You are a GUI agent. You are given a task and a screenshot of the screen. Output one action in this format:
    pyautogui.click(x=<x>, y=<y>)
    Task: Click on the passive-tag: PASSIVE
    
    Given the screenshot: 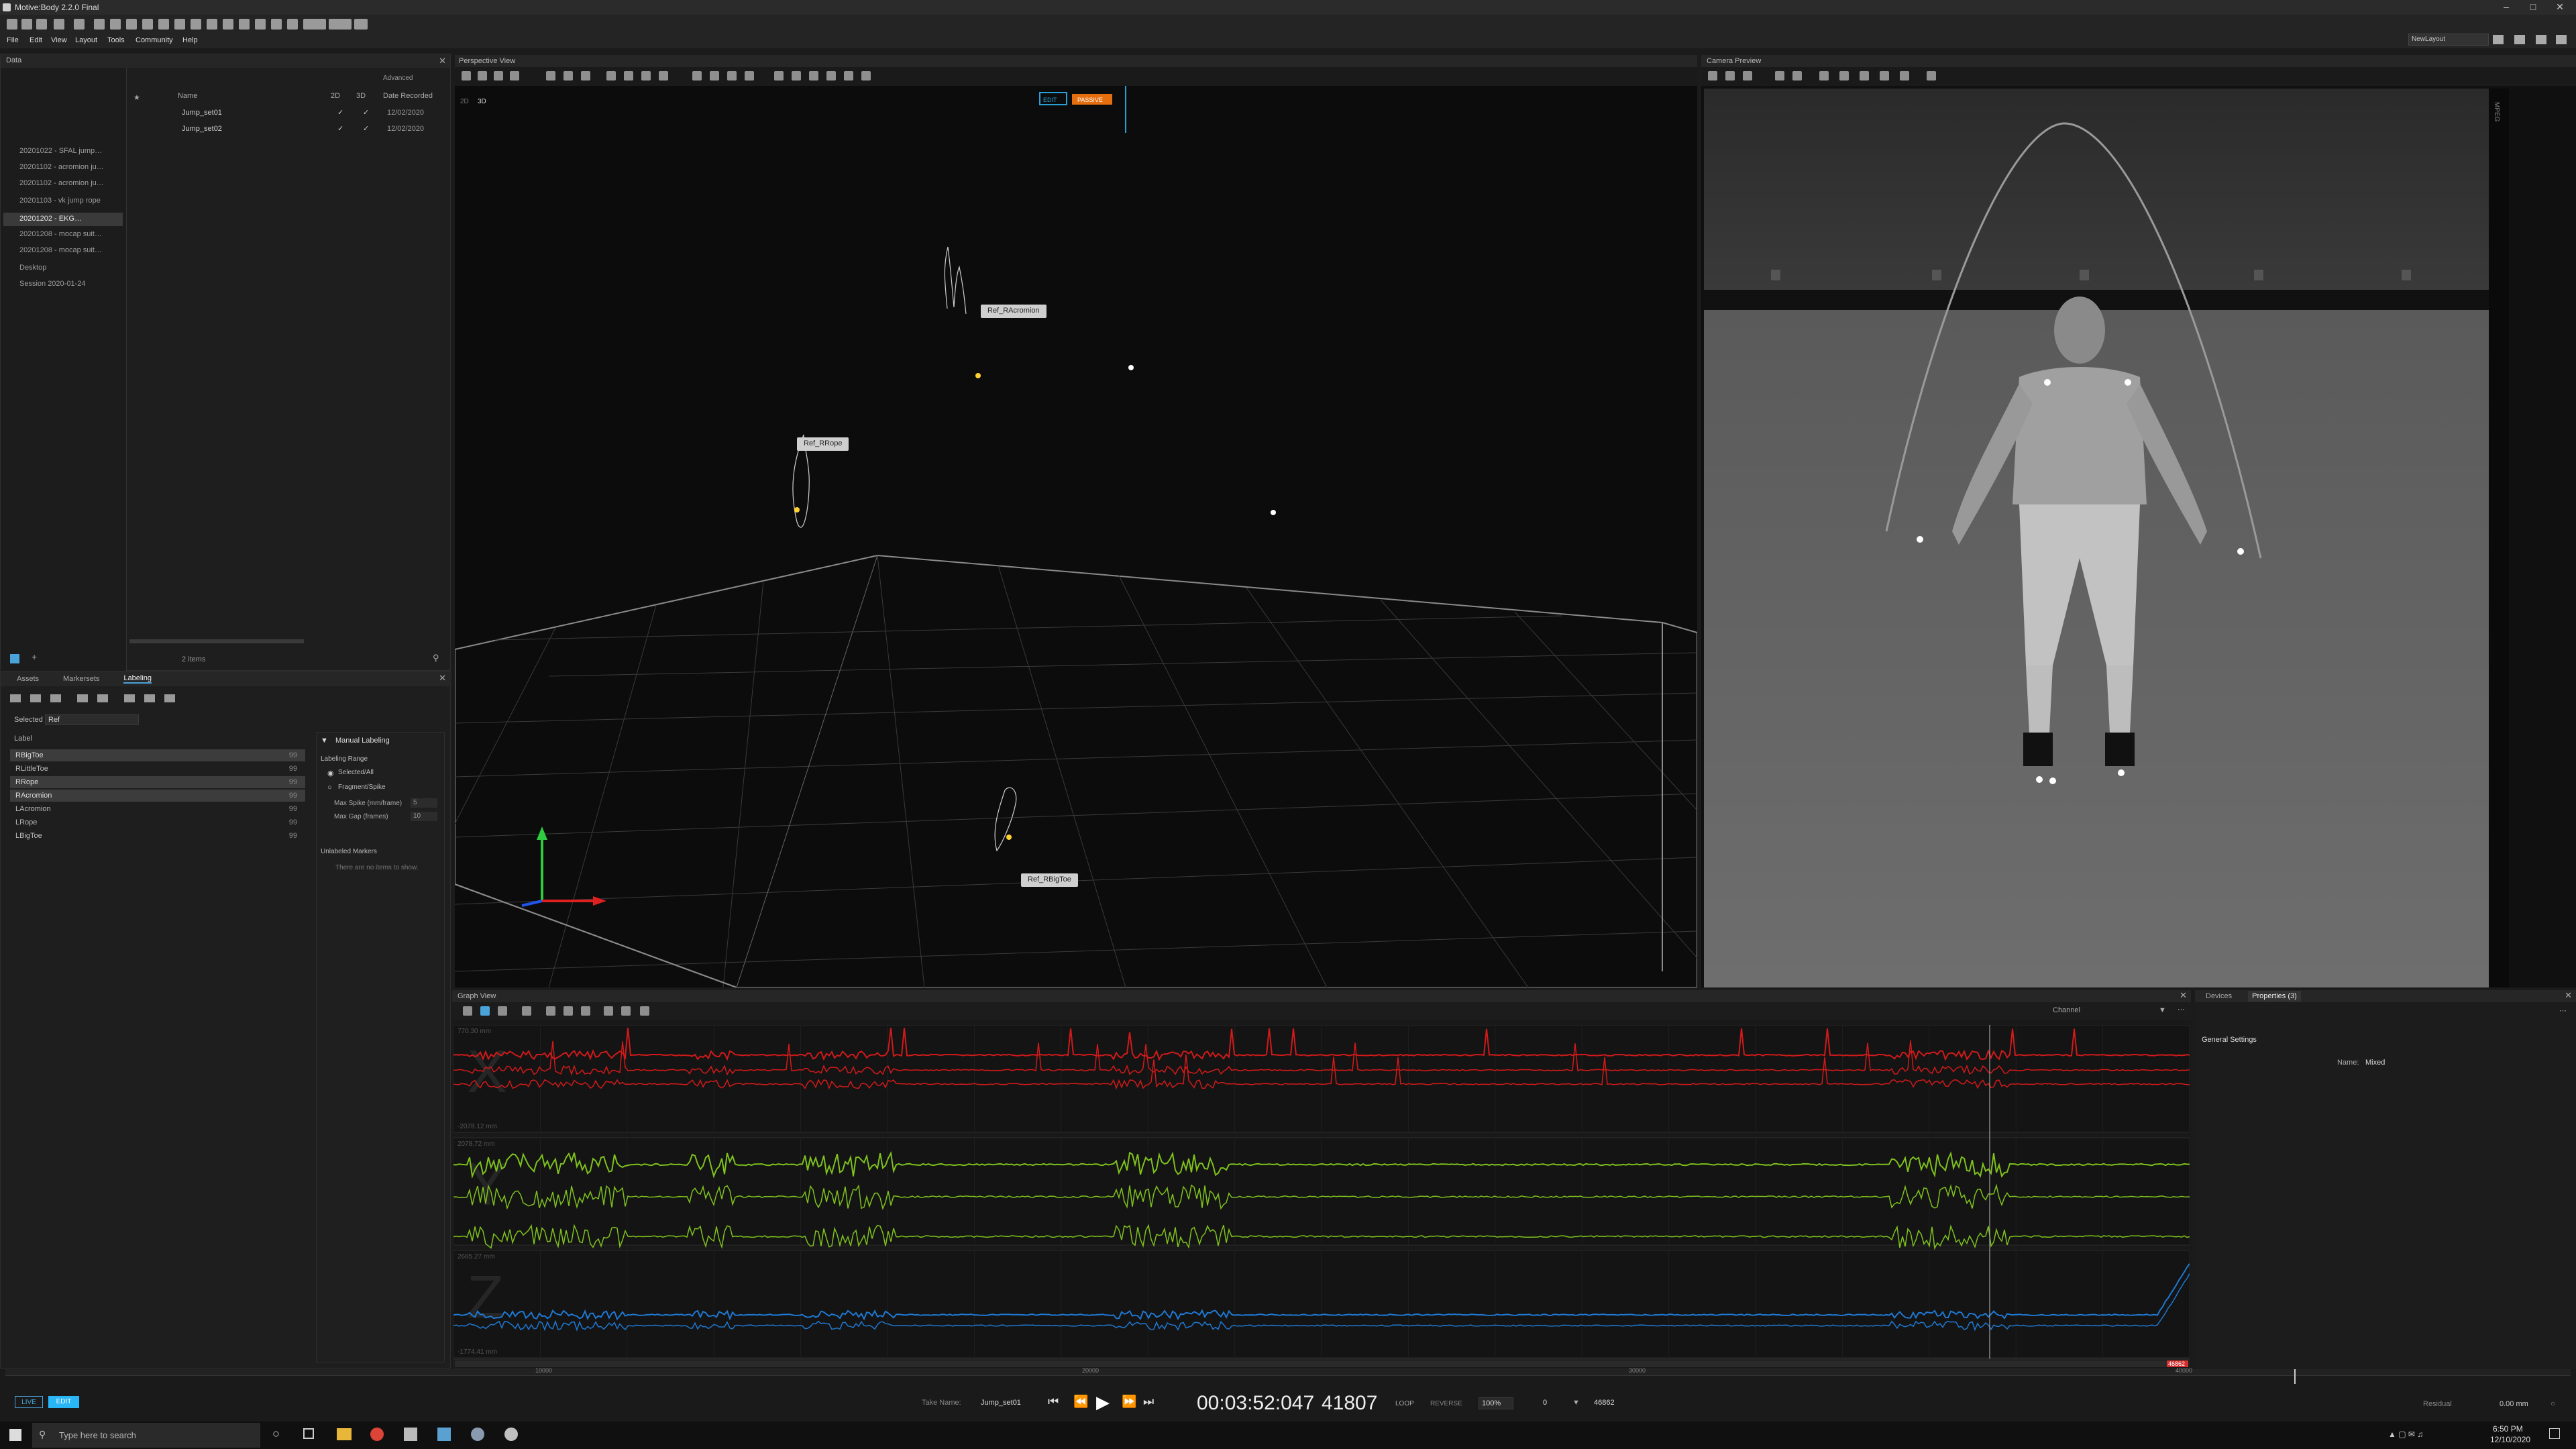 What is the action you would take?
    pyautogui.click(x=1090, y=100)
    